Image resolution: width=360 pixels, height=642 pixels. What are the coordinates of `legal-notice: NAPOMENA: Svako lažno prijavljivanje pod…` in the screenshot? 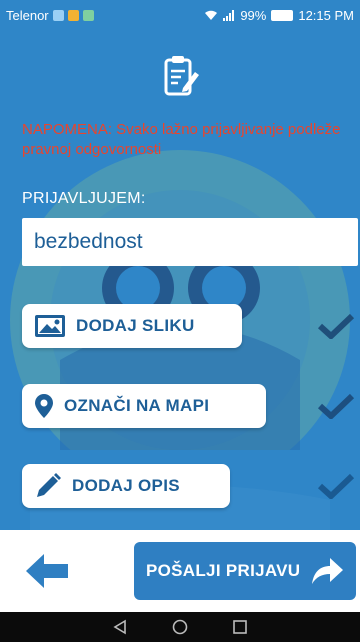 It's located at (181, 139).